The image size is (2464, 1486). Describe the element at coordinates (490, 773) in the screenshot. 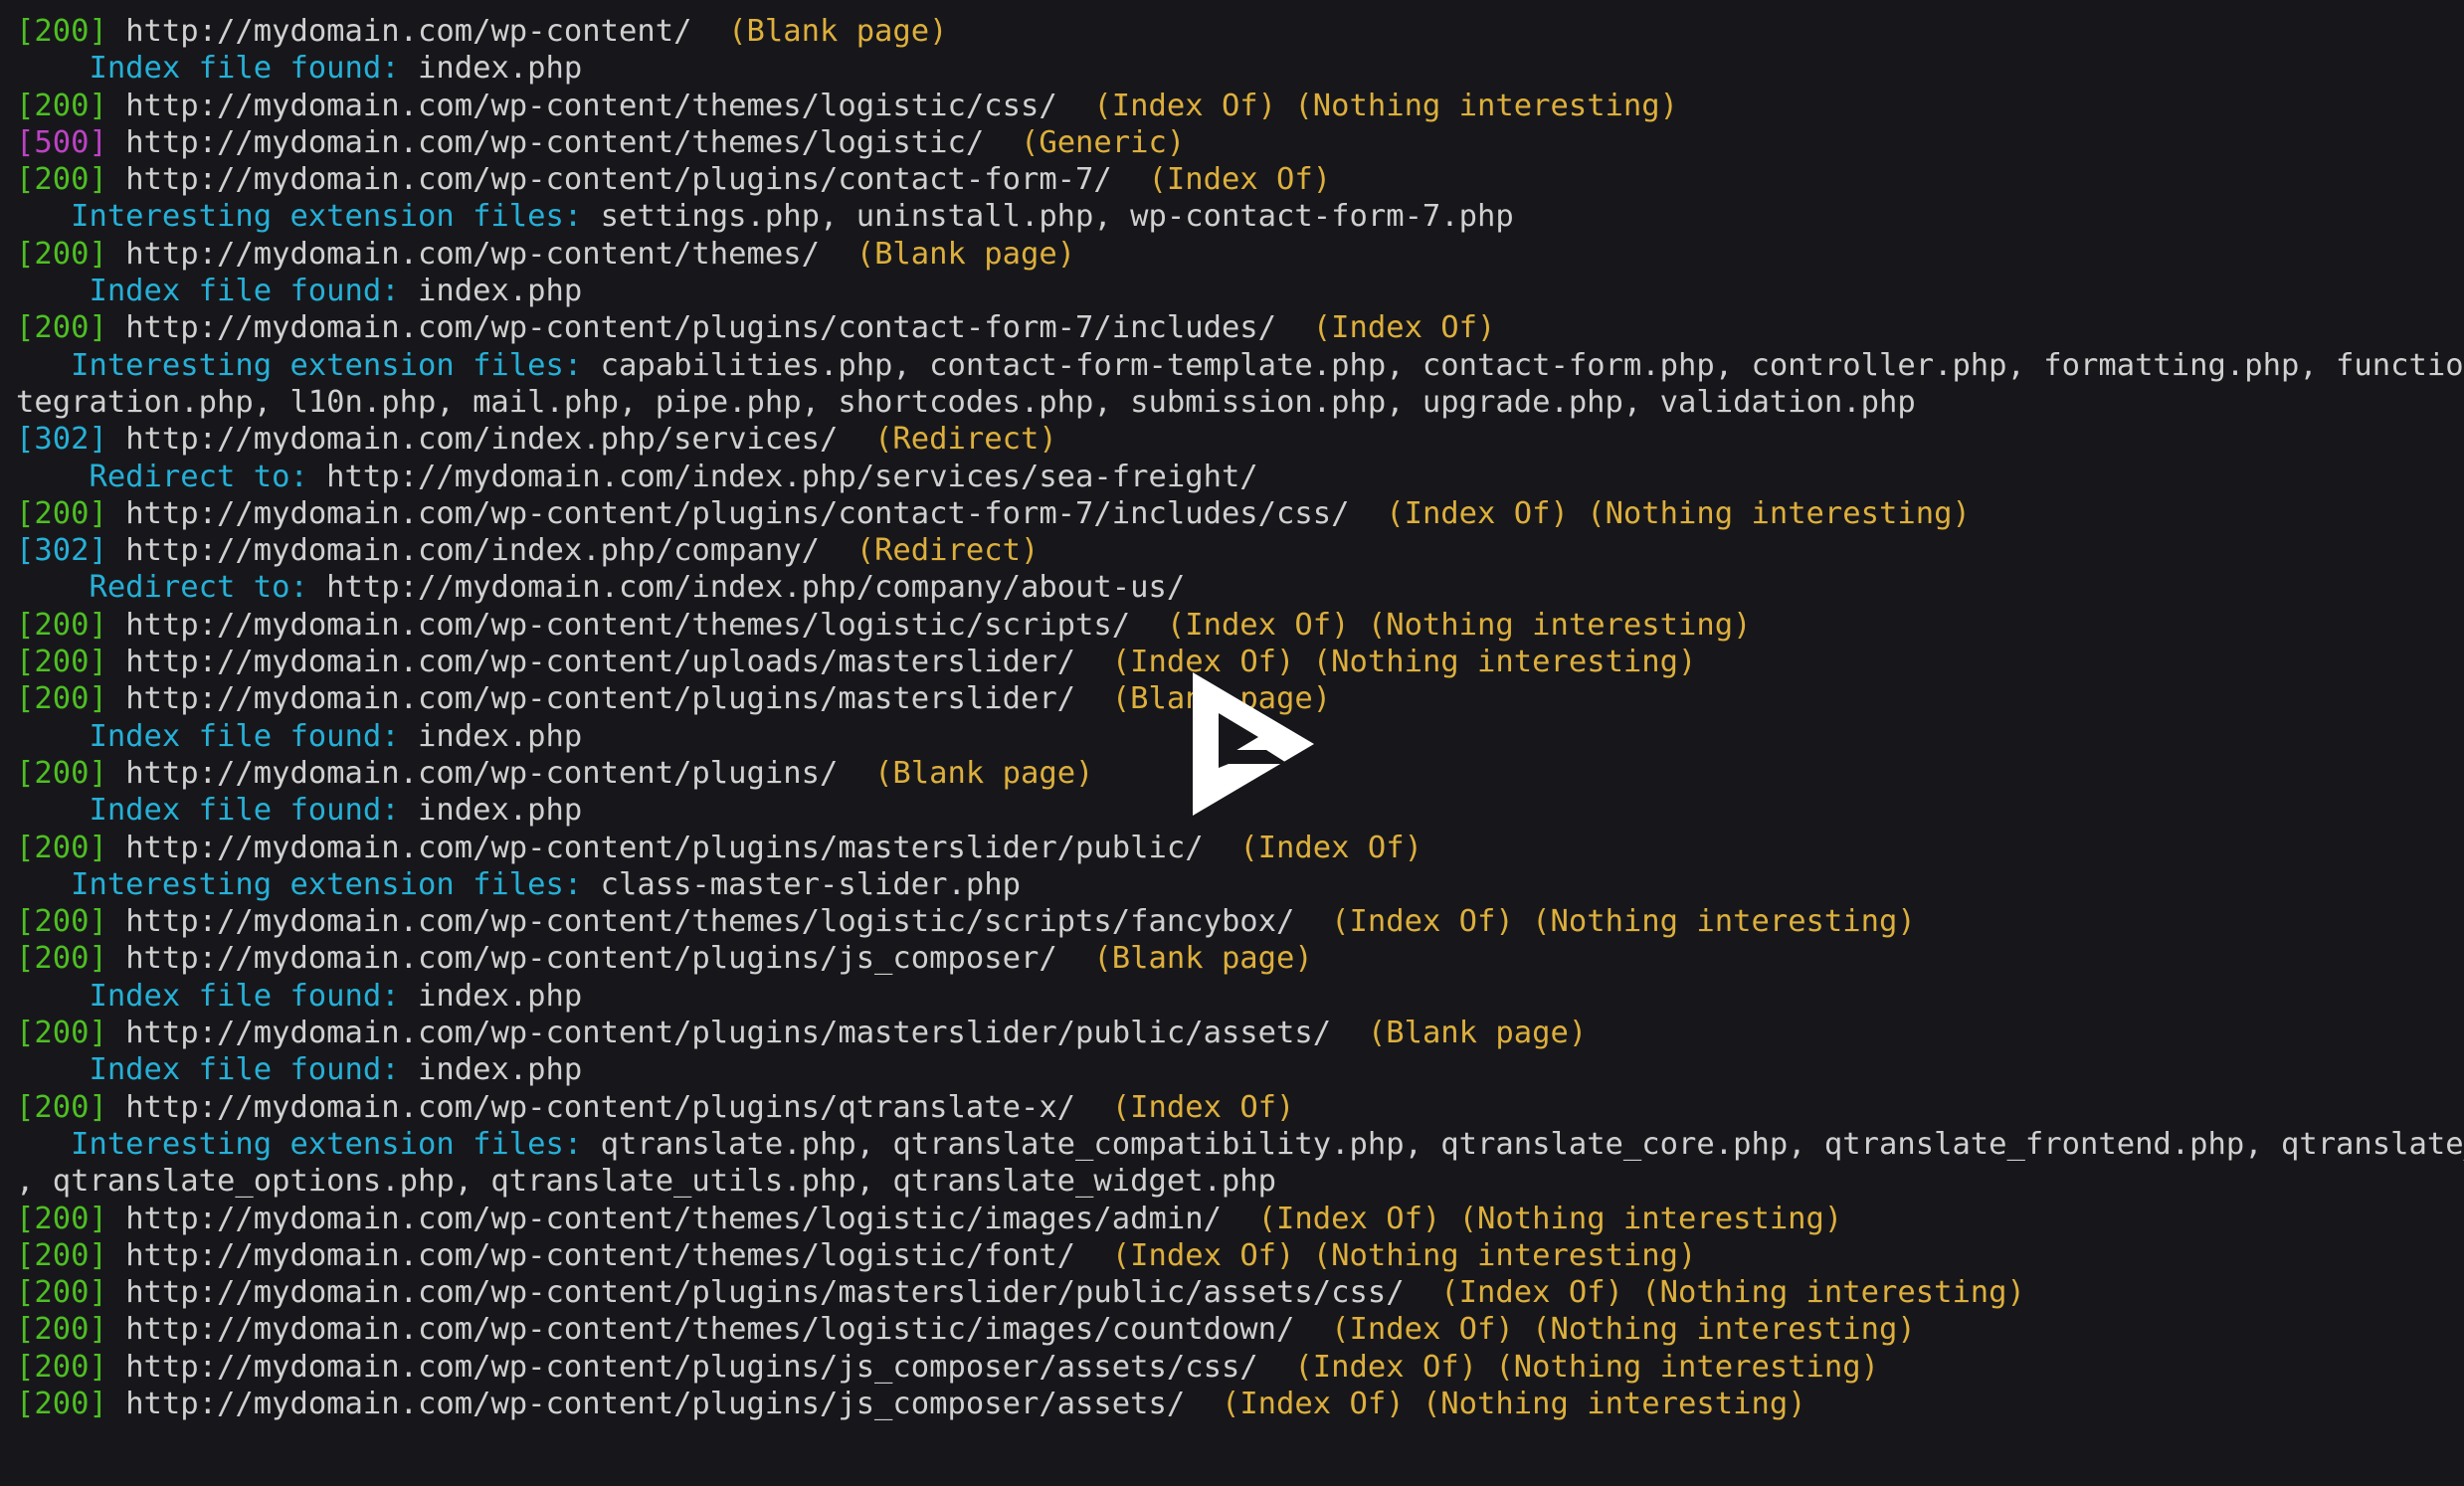

I see `url: http://mydomain.com/wp-content/plugins/` at that location.